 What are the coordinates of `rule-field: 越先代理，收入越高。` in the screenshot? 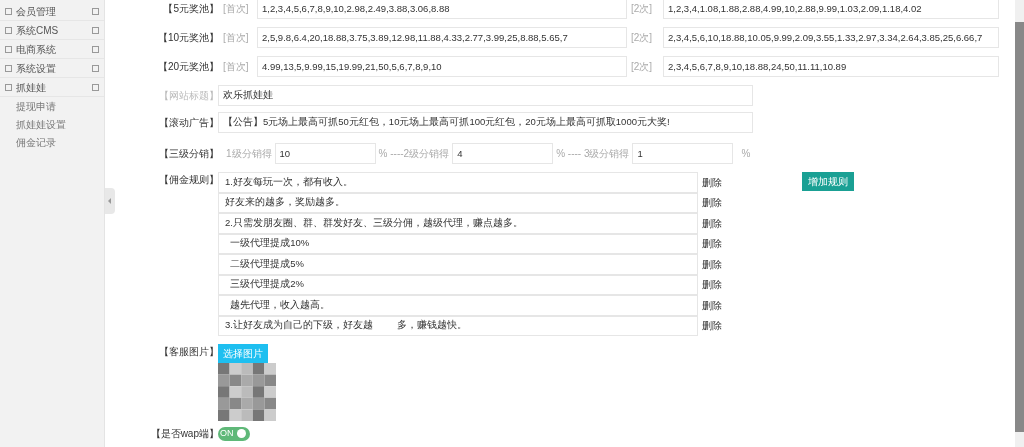 It's located at (458, 305).